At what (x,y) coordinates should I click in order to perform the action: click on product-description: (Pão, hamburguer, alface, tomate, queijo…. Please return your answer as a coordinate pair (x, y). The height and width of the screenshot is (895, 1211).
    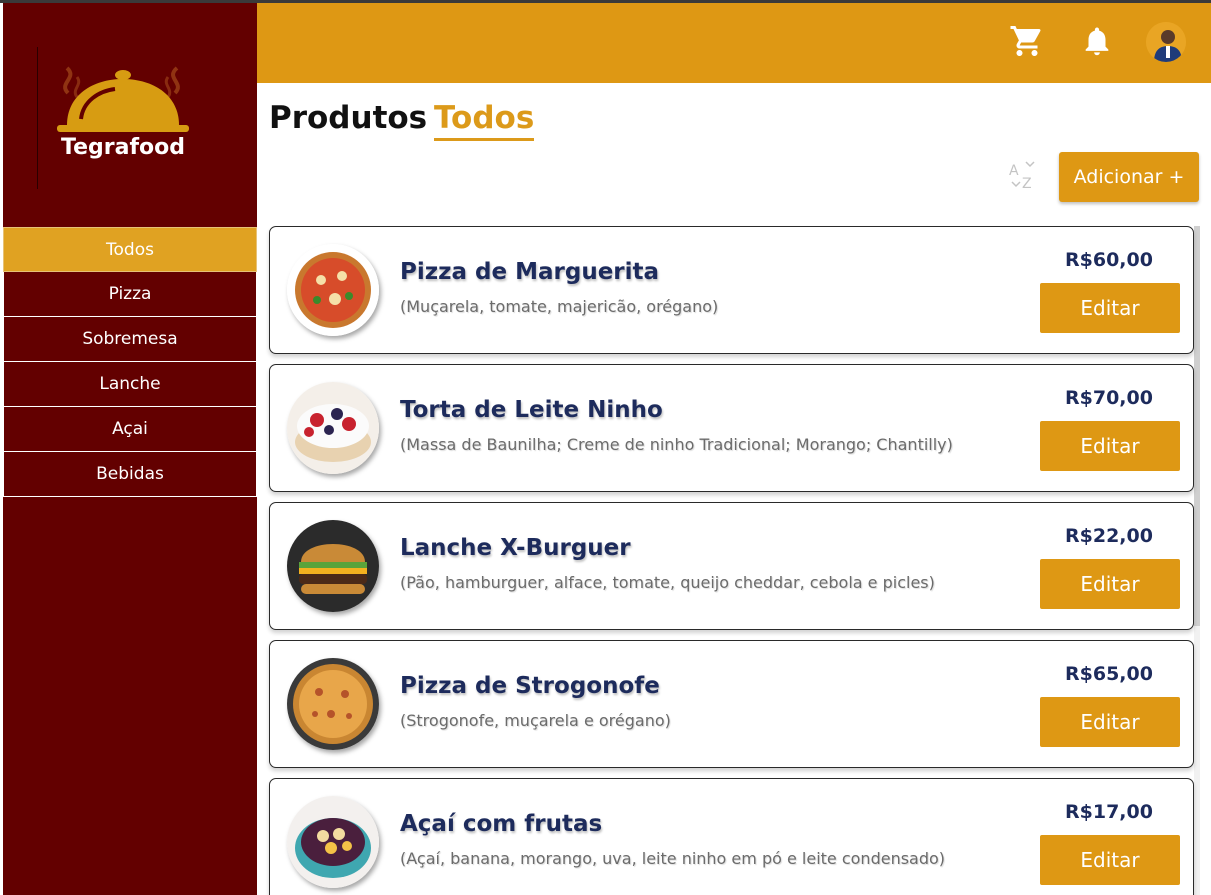
    Looking at the image, I should click on (667, 582).